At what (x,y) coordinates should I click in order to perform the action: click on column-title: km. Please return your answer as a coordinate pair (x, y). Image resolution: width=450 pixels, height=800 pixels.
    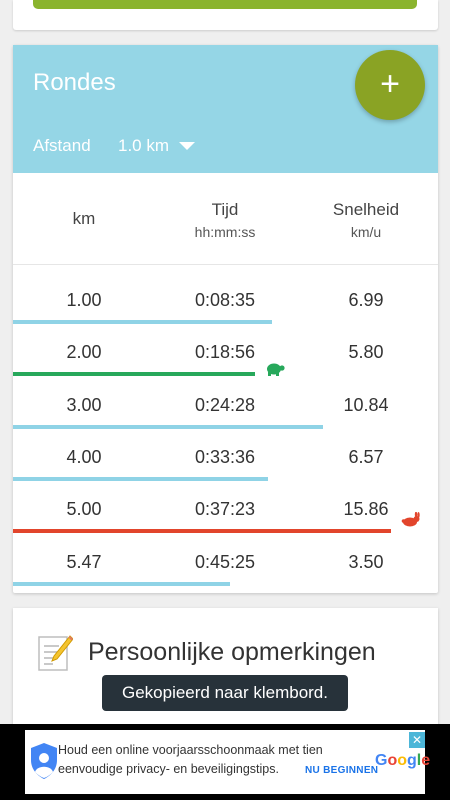
    Looking at the image, I should click on (84, 218).